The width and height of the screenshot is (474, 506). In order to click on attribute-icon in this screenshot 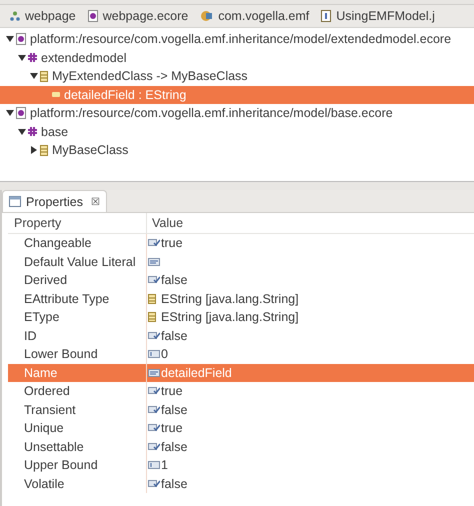, I will do `click(56, 95)`.